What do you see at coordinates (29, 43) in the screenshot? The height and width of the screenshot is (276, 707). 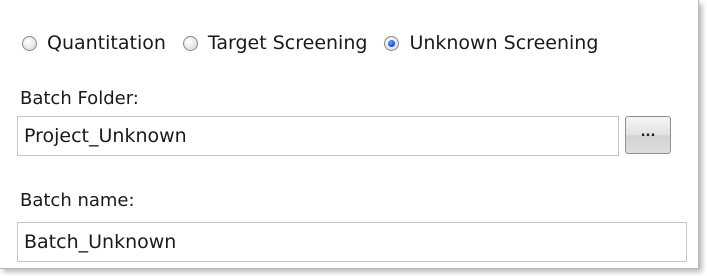 I see `radio-quantitation` at bounding box center [29, 43].